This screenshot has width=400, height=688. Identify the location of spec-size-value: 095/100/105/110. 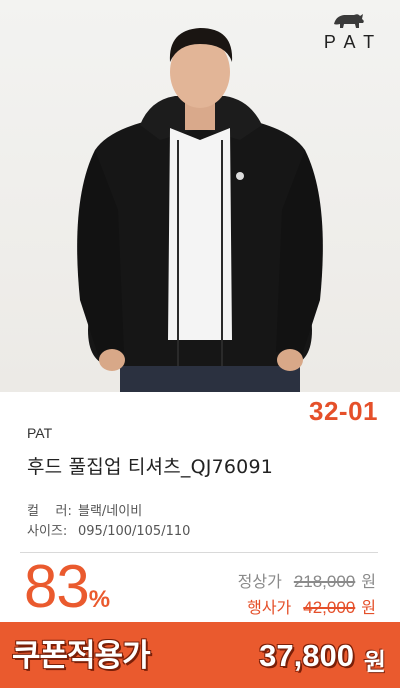
(134, 531).